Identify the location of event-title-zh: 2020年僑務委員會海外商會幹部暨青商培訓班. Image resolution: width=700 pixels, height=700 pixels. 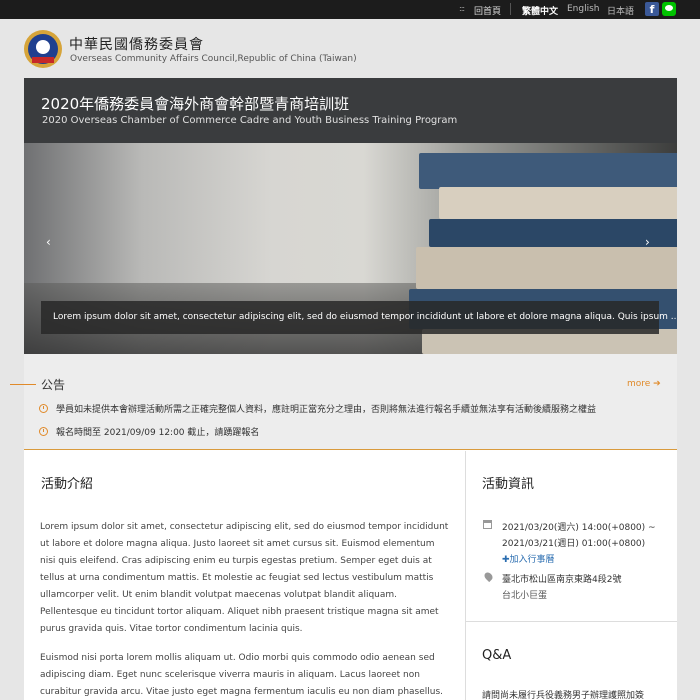
(195, 104).